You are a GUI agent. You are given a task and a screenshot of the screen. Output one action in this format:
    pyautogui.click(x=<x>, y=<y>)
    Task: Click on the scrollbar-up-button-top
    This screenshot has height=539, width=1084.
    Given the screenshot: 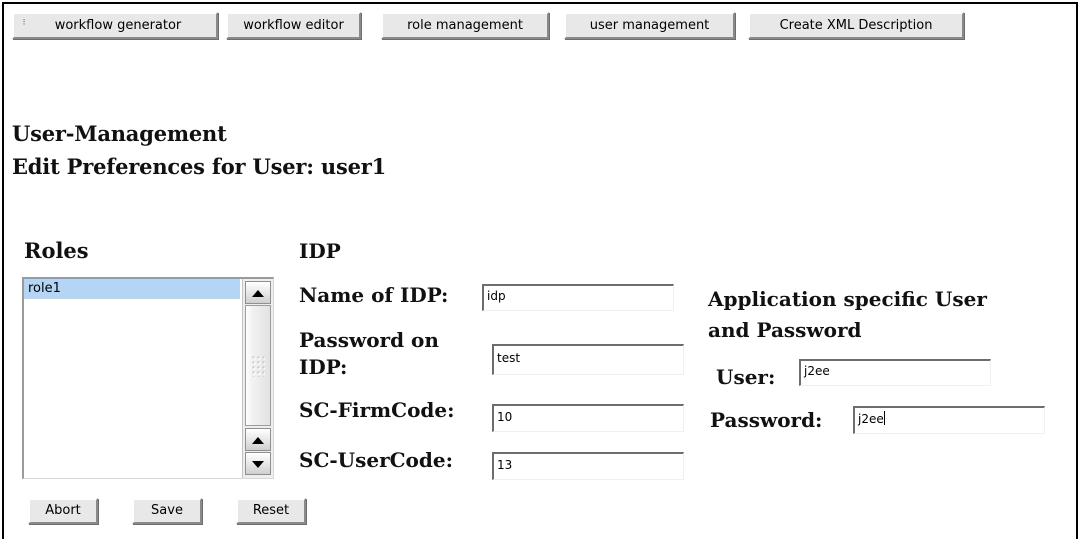 What is the action you would take?
    pyautogui.click(x=258, y=292)
    